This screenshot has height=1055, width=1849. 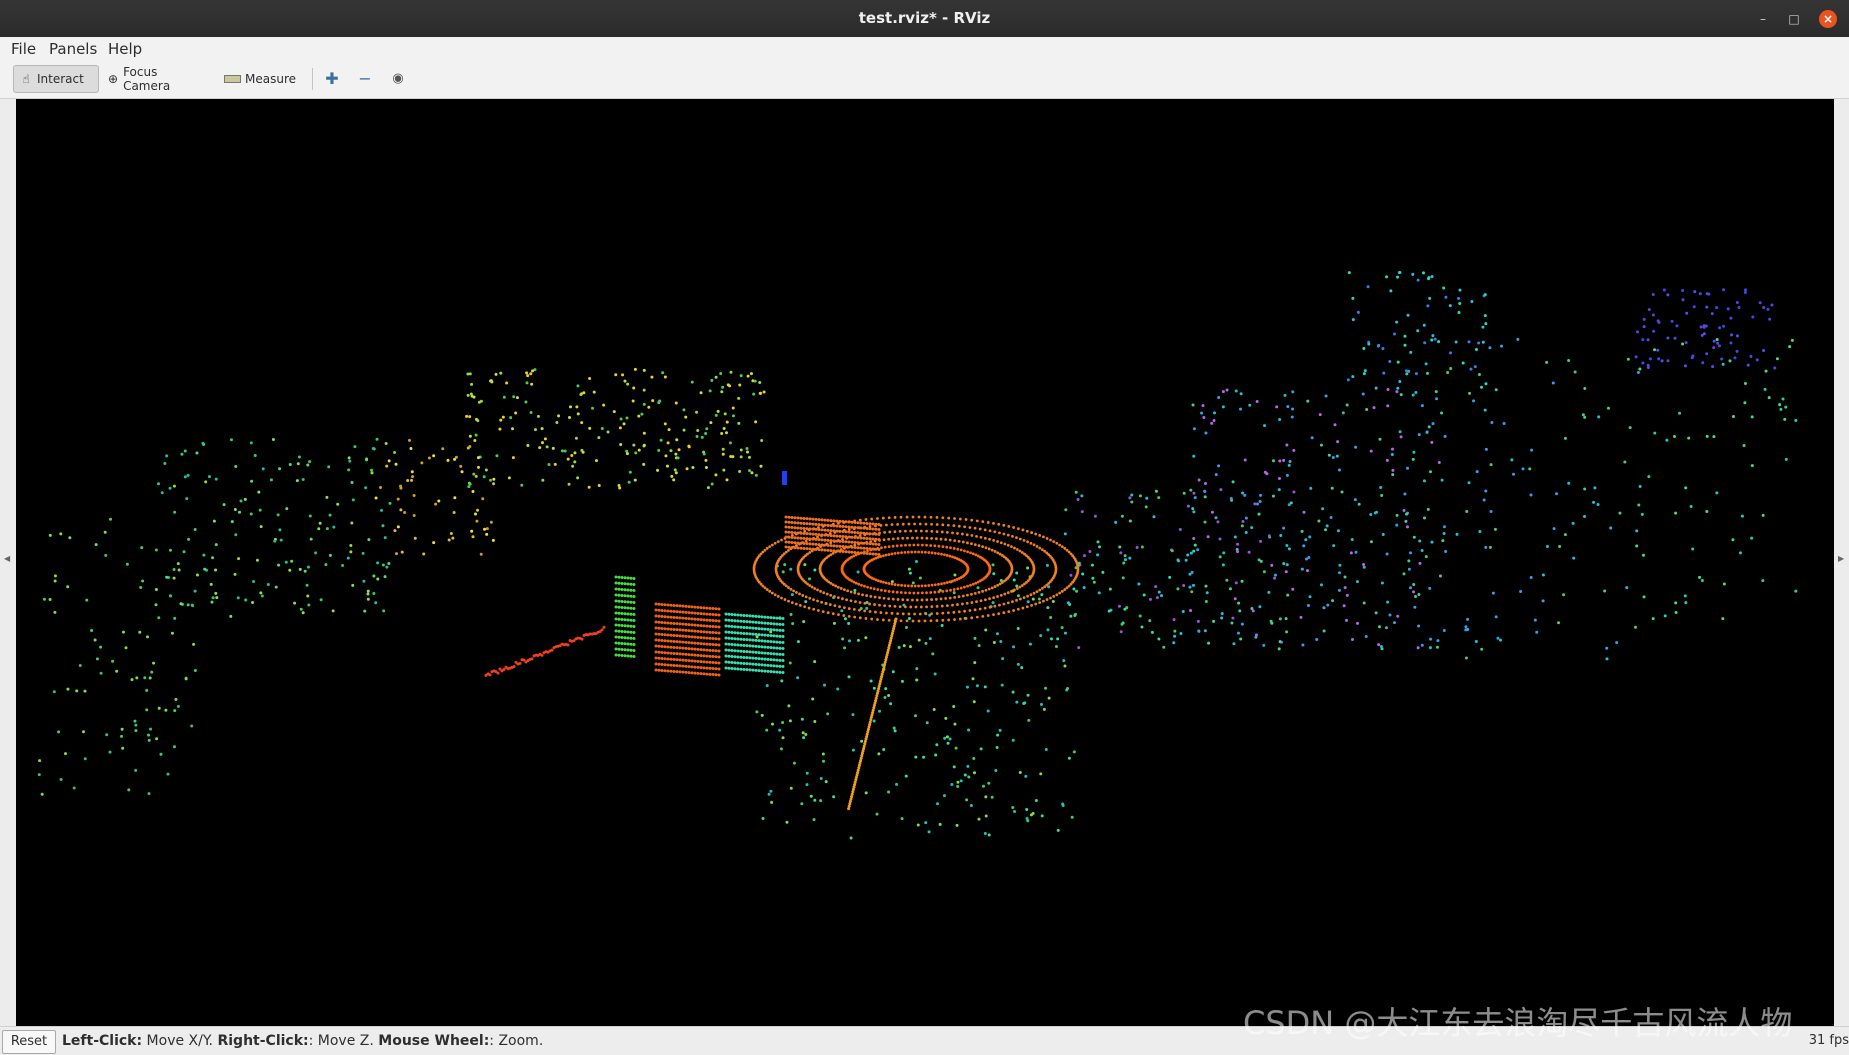 What do you see at coordinates (60, 79) in the screenshot?
I see `interact-label: Interact` at bounding box center [60, 79].